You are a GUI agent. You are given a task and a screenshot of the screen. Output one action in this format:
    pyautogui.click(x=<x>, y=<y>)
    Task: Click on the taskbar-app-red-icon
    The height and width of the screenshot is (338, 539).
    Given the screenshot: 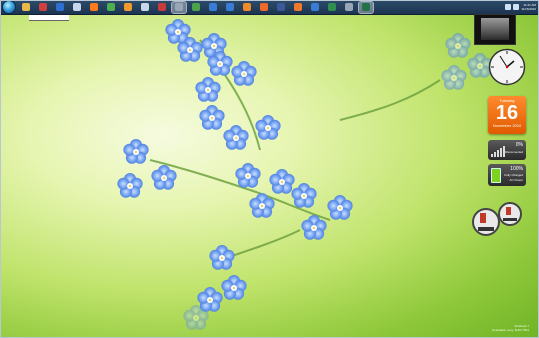 What is the action you would take?
    pyautogui.click(x=162, y=7)
    